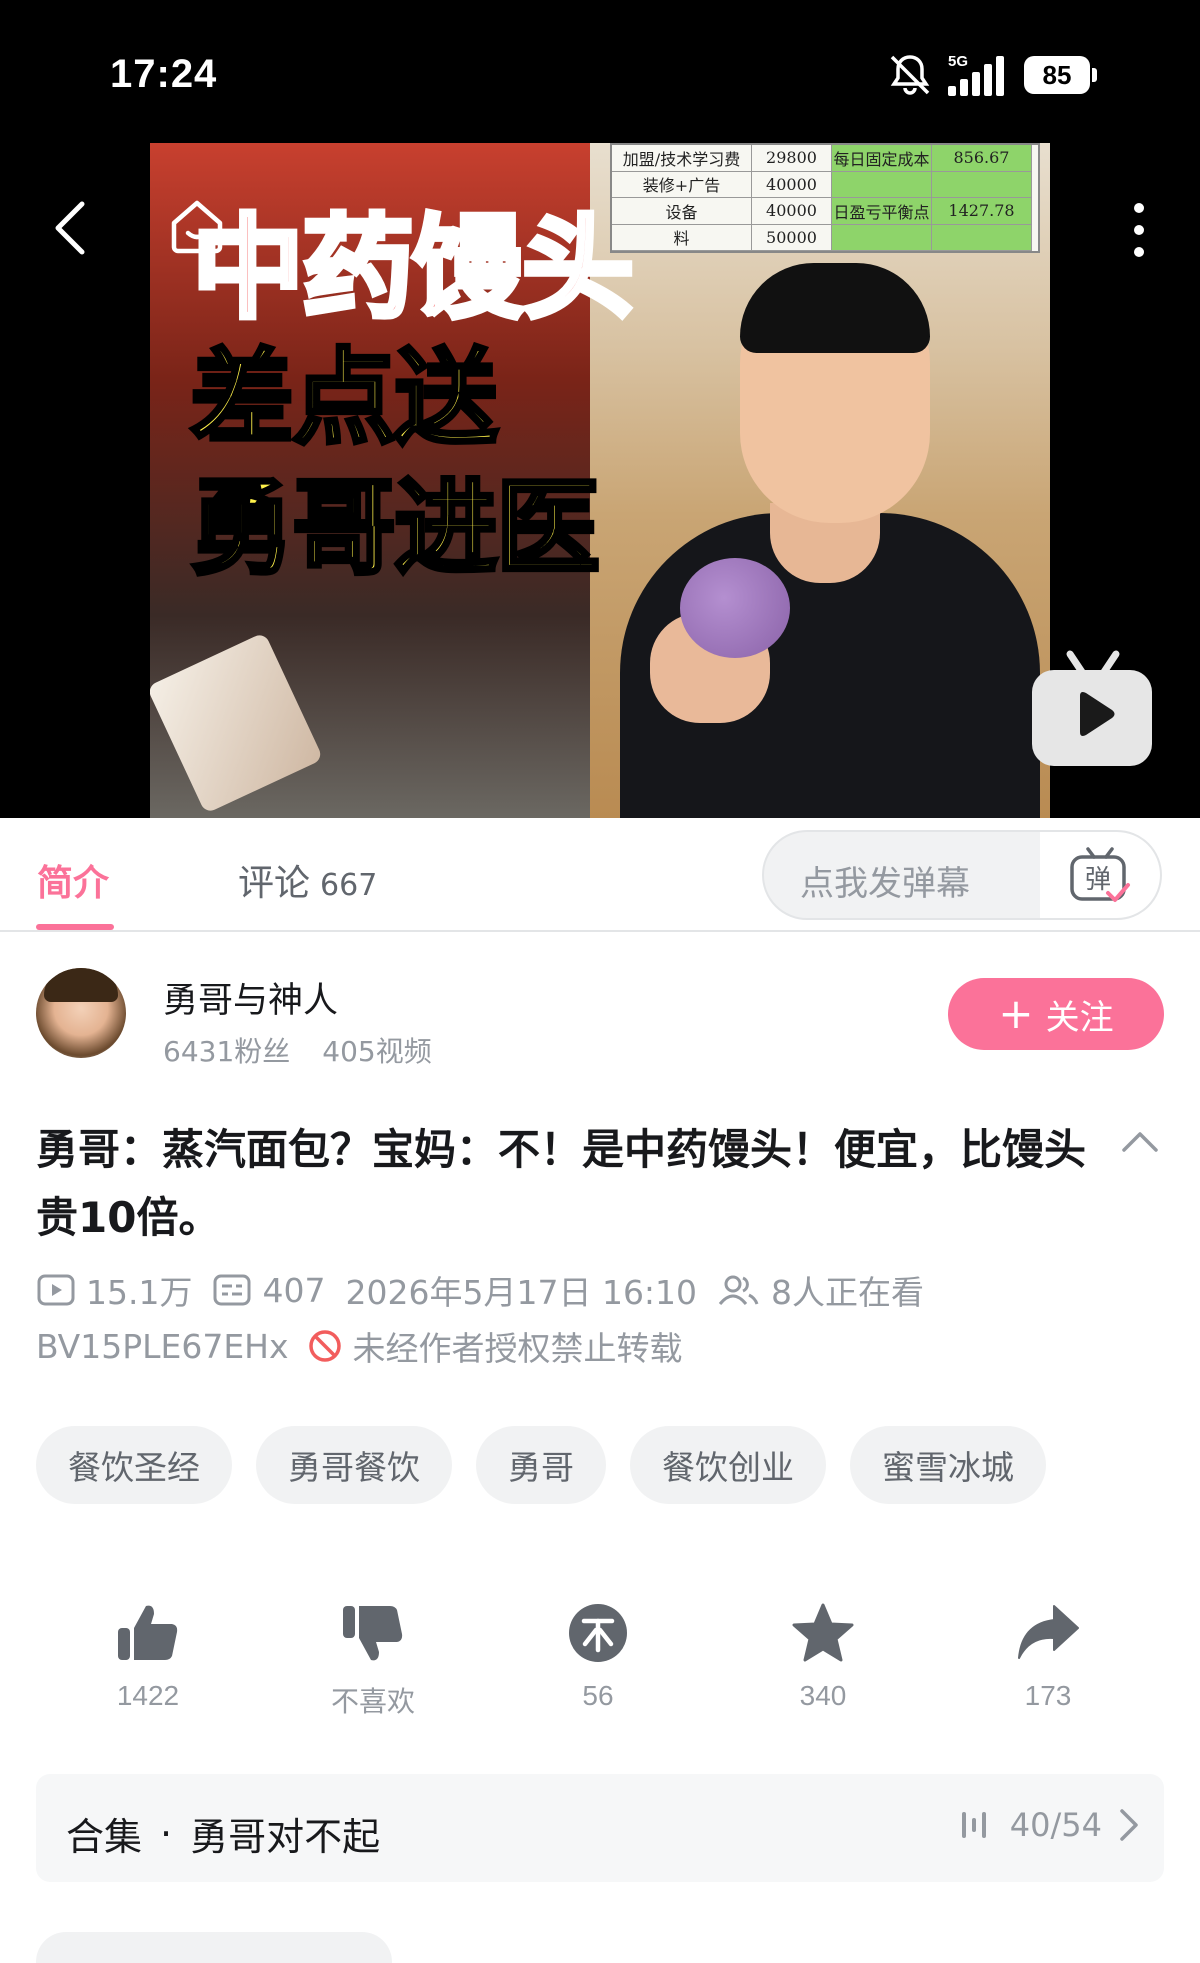 The image size is (1200, 1963). I want to click on playlist-bars-icon, so click(973, 1825).